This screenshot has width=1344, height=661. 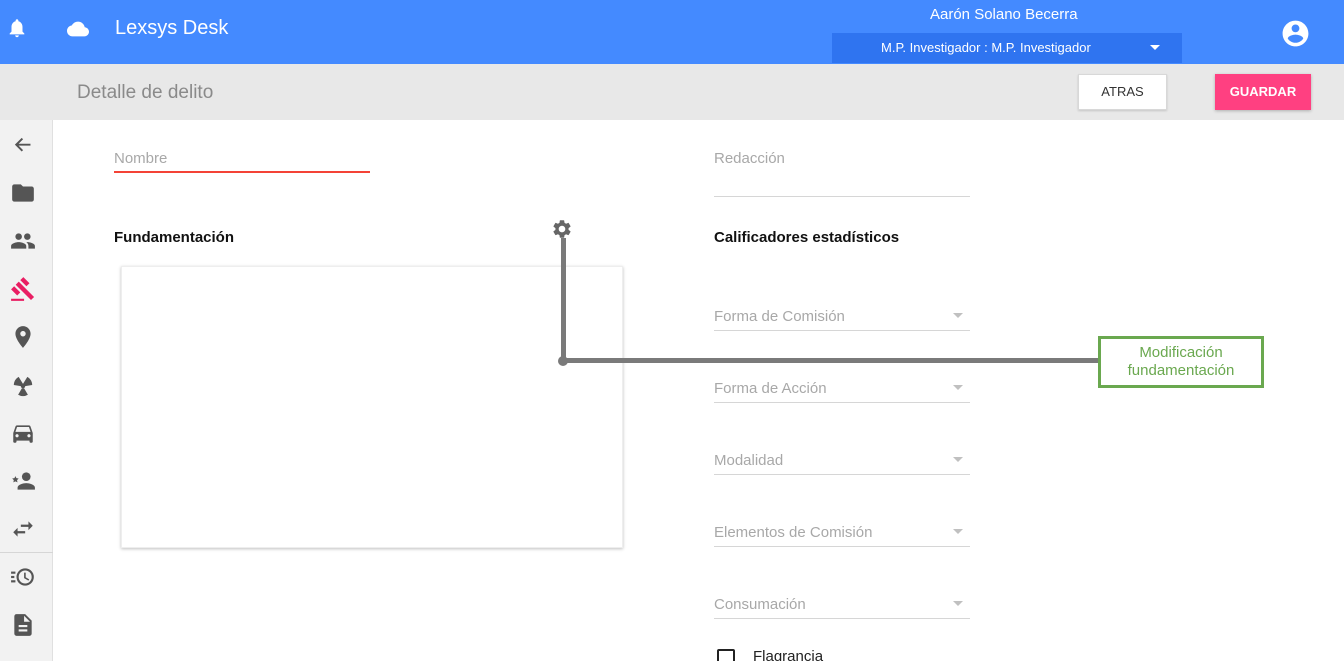 What do you see at coordinates (563, 361) in the screenshot?
I see `callout-anchor-dot` at bounding box center [563, 361].